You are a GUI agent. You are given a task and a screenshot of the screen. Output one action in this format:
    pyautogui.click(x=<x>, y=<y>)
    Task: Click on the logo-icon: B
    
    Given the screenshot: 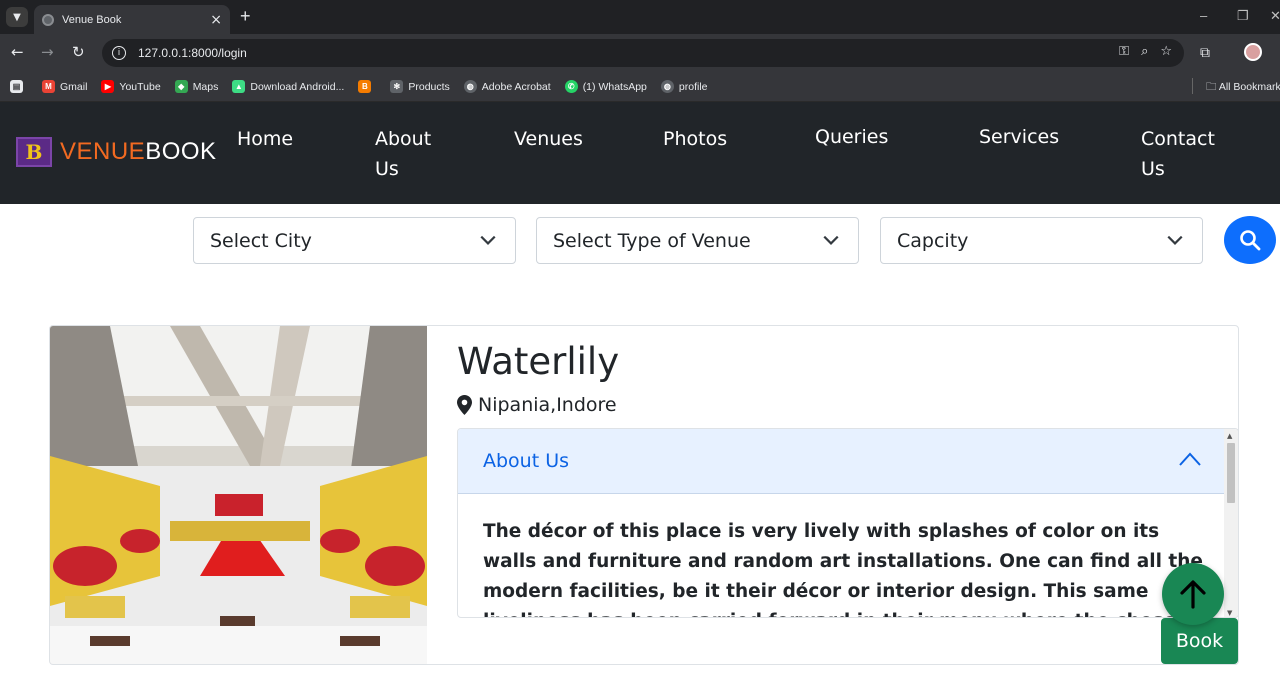 What is the action you would take?
    pyautogui.click(x=34, y=152)
    